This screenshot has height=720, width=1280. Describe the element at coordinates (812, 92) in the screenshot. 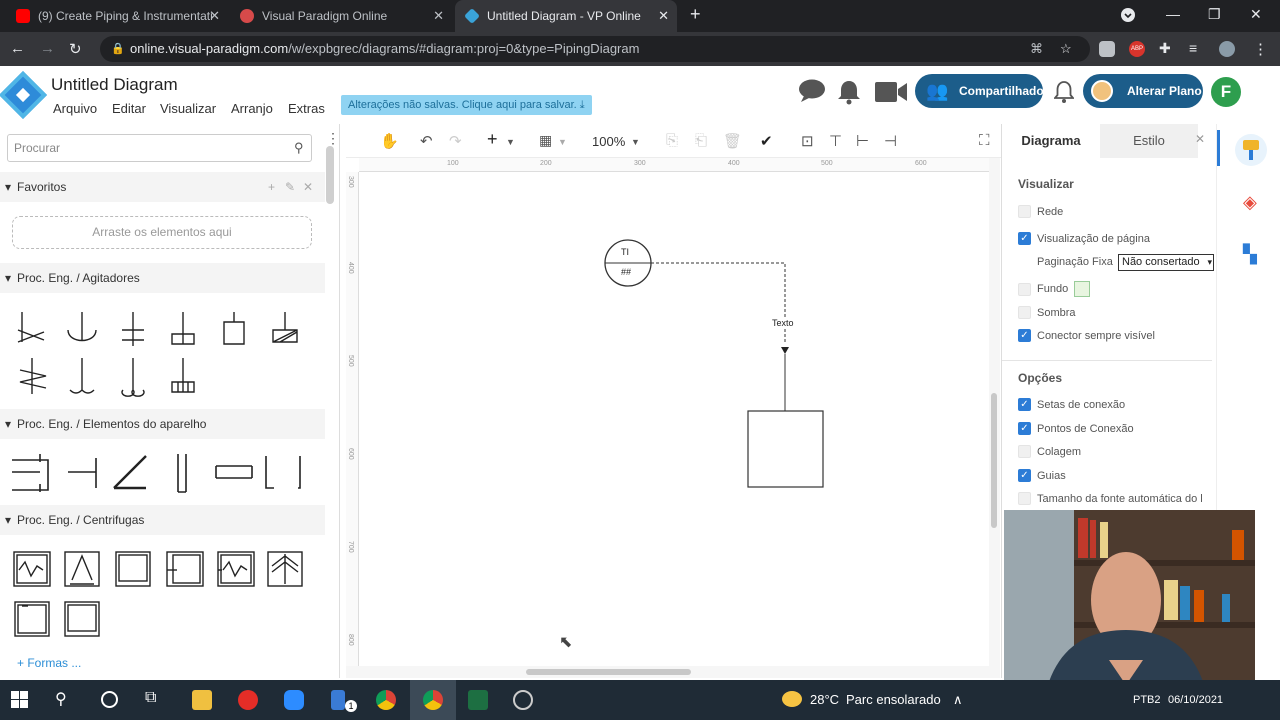

I see `chat-icon` at that location.